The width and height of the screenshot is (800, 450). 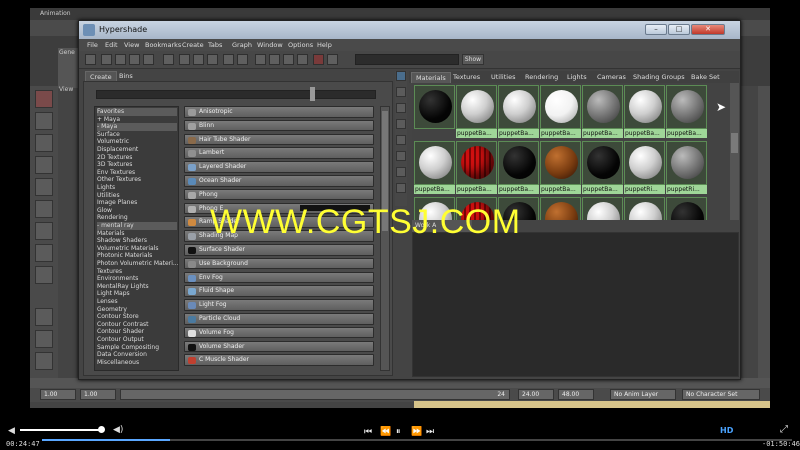 I want to click on slider-handle, so click(x=312, y=94).